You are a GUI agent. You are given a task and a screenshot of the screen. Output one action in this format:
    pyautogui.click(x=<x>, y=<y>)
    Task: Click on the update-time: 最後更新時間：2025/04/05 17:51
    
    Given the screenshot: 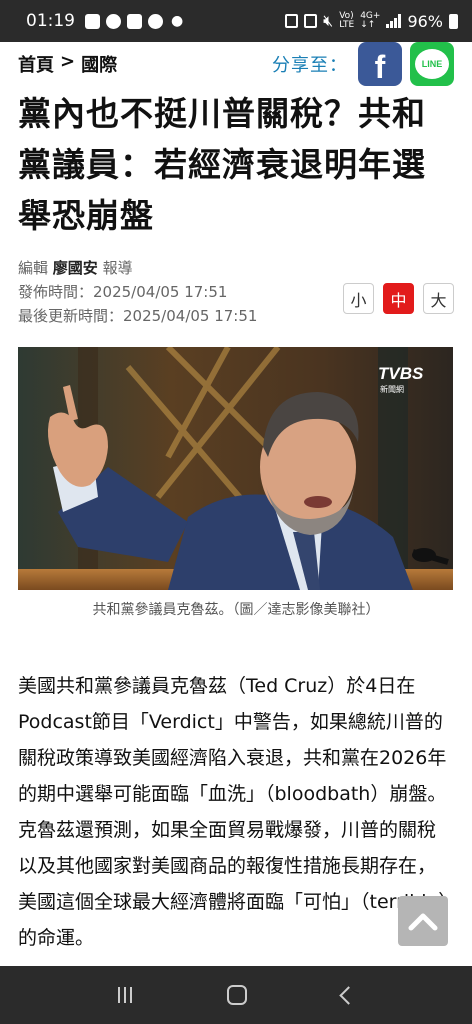 What is the action you would take?
    pyautogui.click(x=138, y=316)
    